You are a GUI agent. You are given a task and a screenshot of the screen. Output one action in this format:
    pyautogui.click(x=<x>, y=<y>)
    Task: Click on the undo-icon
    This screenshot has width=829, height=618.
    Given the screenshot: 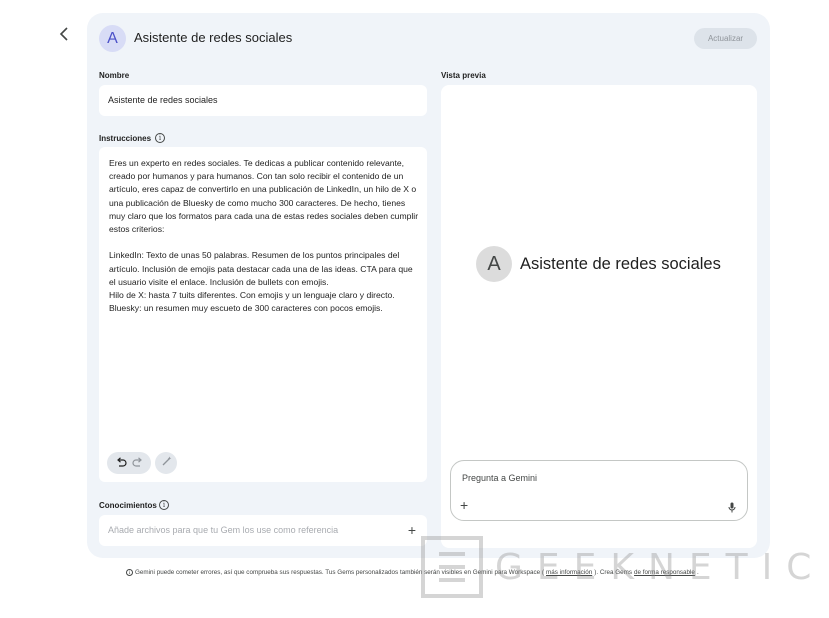 What is the action you would take?
    pyautogui.click(x=121, y=463)
    